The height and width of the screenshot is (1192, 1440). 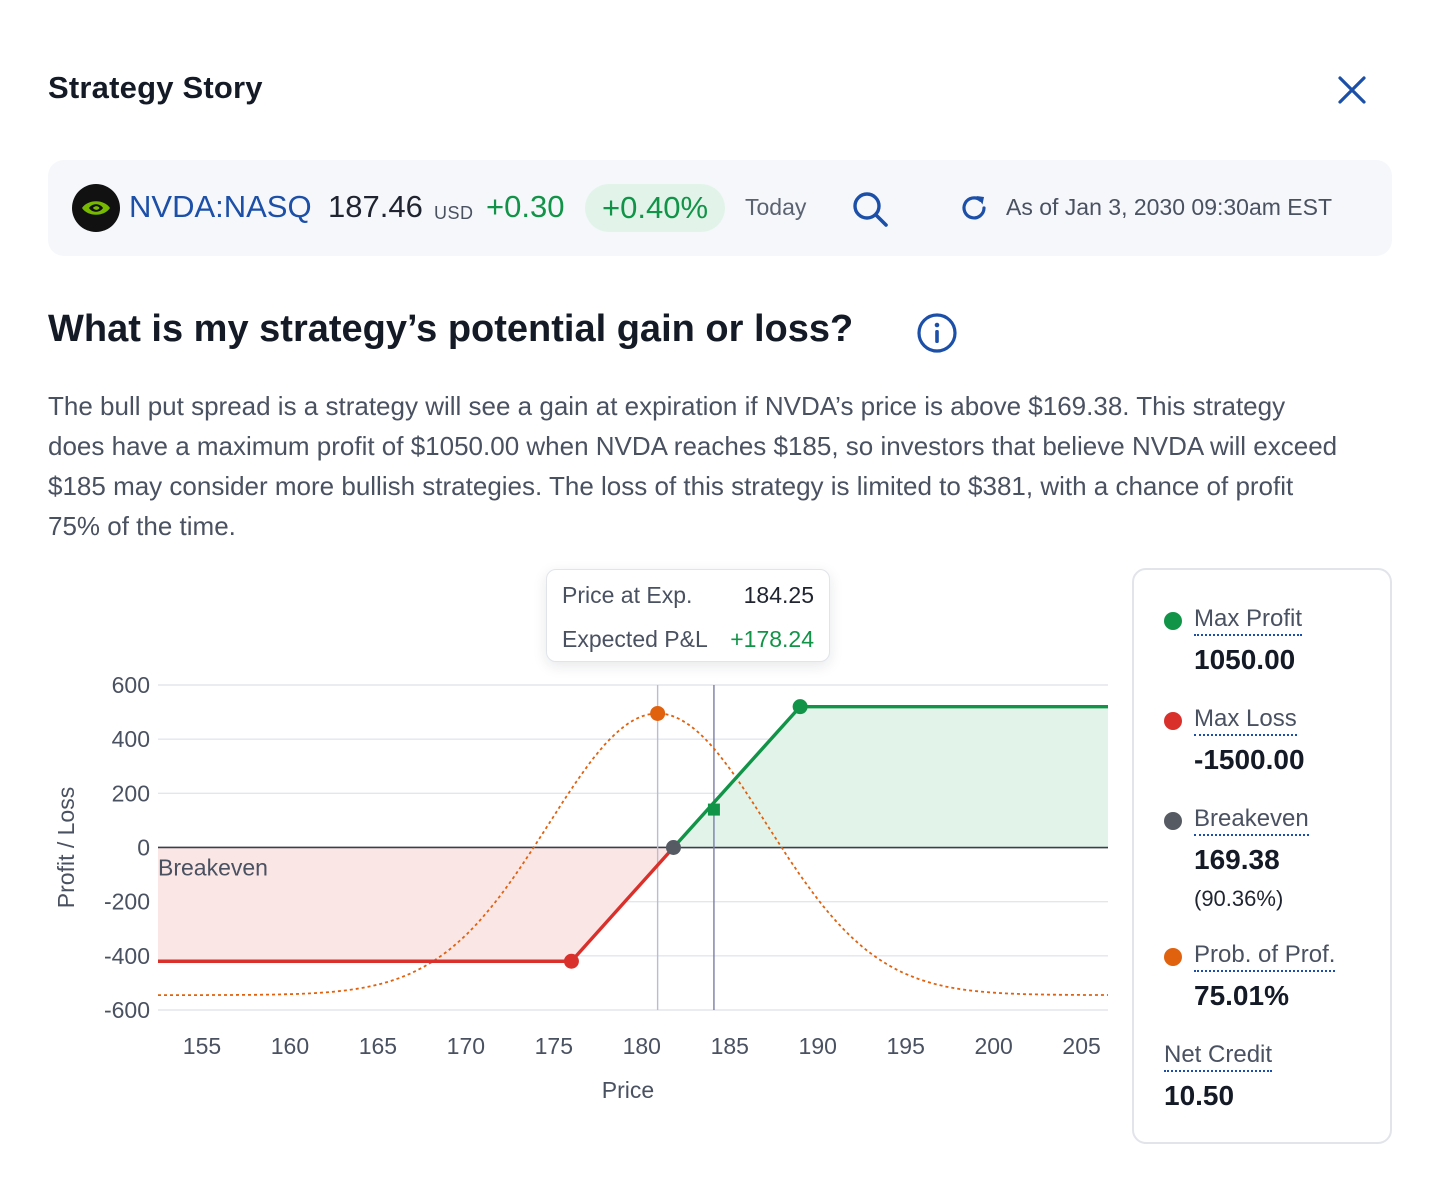 What do you see at coordinates (1173, 621) in the screenshot?
I see `max-profit-dot` at bounding box center [1173, 621].